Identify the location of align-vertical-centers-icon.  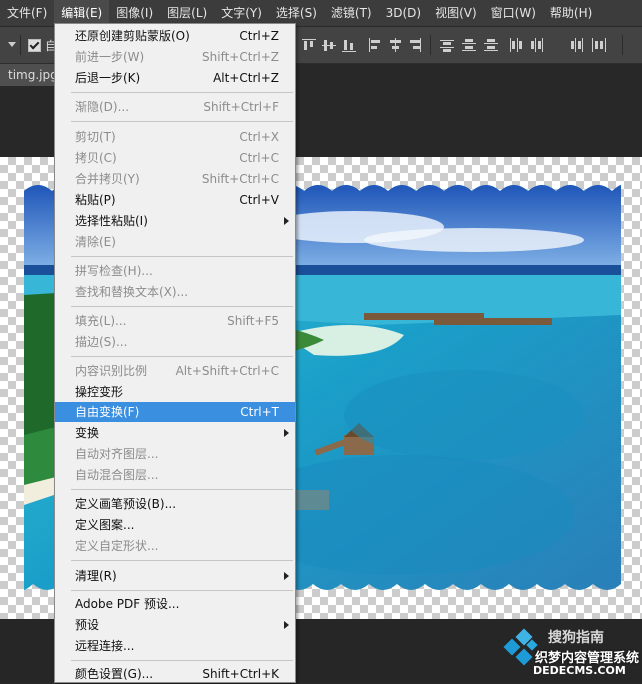
(329, 45).